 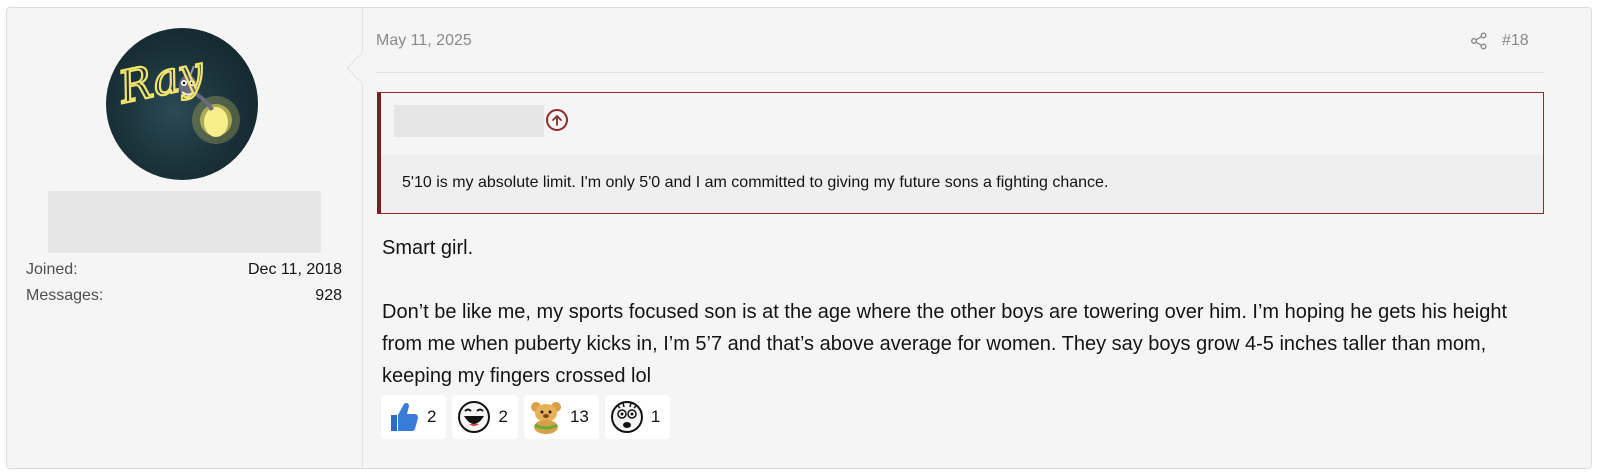 I want to click on reaction-count: 13, so click(x=579, y=416).